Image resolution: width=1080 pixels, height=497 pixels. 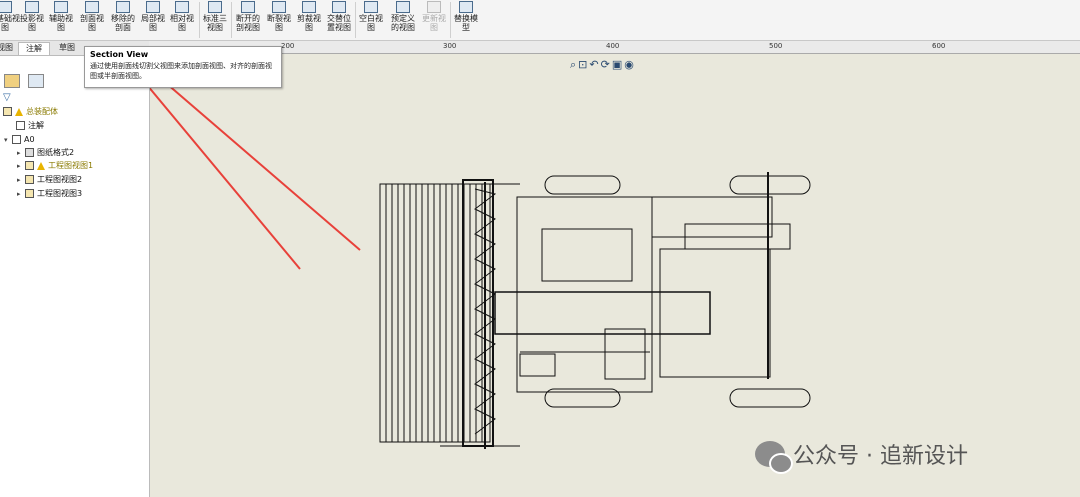 What do you see at coordinates (20, 125) in the screenshot?
I see `annotation-icon` at bounding box center [20, 125].